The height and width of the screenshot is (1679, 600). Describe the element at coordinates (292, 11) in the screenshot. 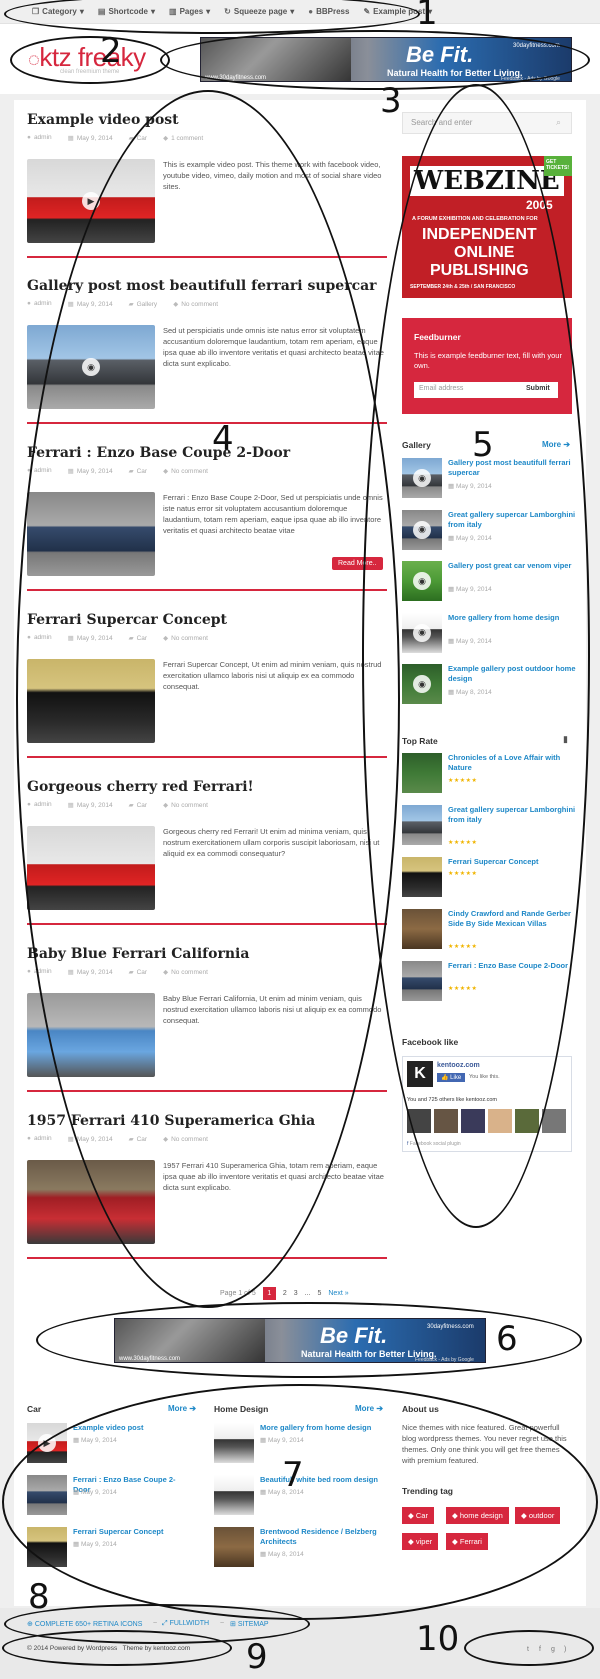

I see `chevron-down-icon: ▾` at that location.